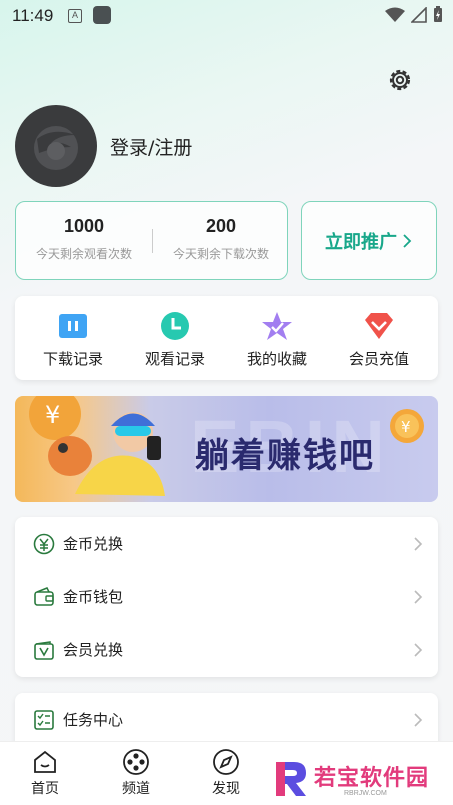  What do you see at coordinates (221, 239) in the screenshot?
I see `stat-download-remaining: 200 今天剩余下载次数` at bounding box center [221, 239].